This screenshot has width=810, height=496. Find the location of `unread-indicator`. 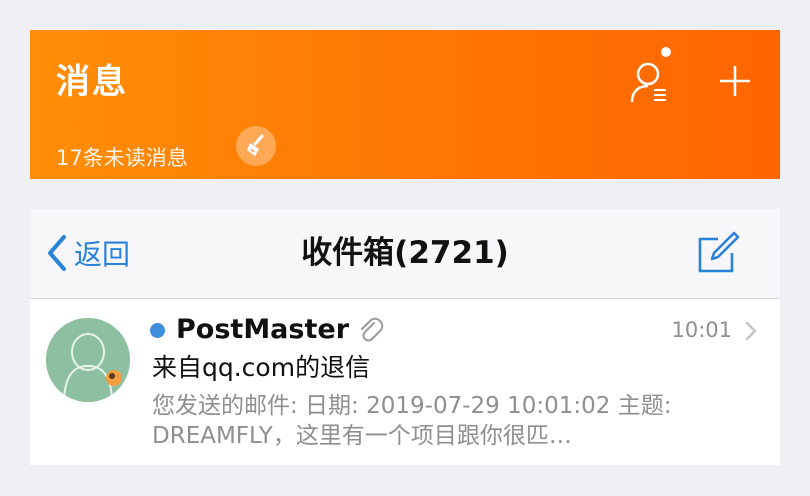

unread-indicator is located at coordinates (157, 330).